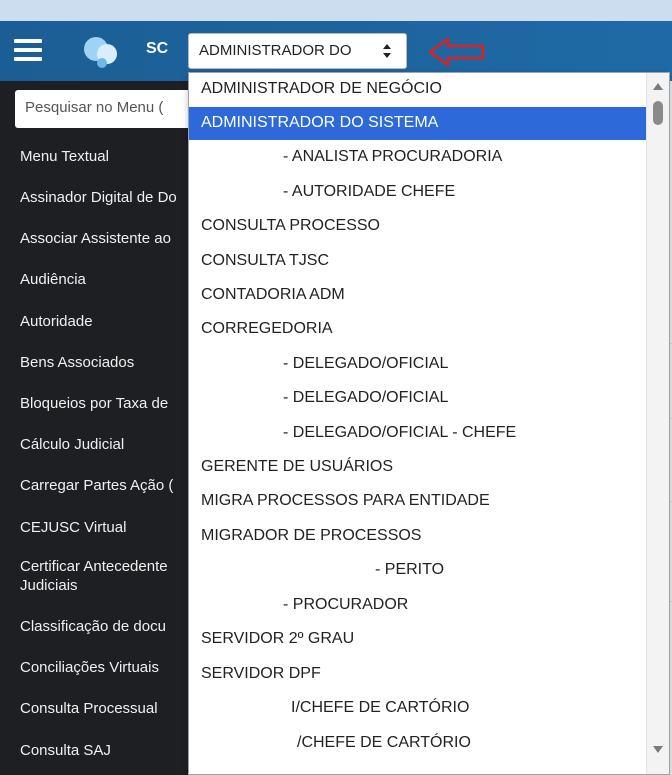 This screenshot has height=775, width=672. Describe the element at coordinates (336, 10) in the screenshot. I see `top-strip` at that location.